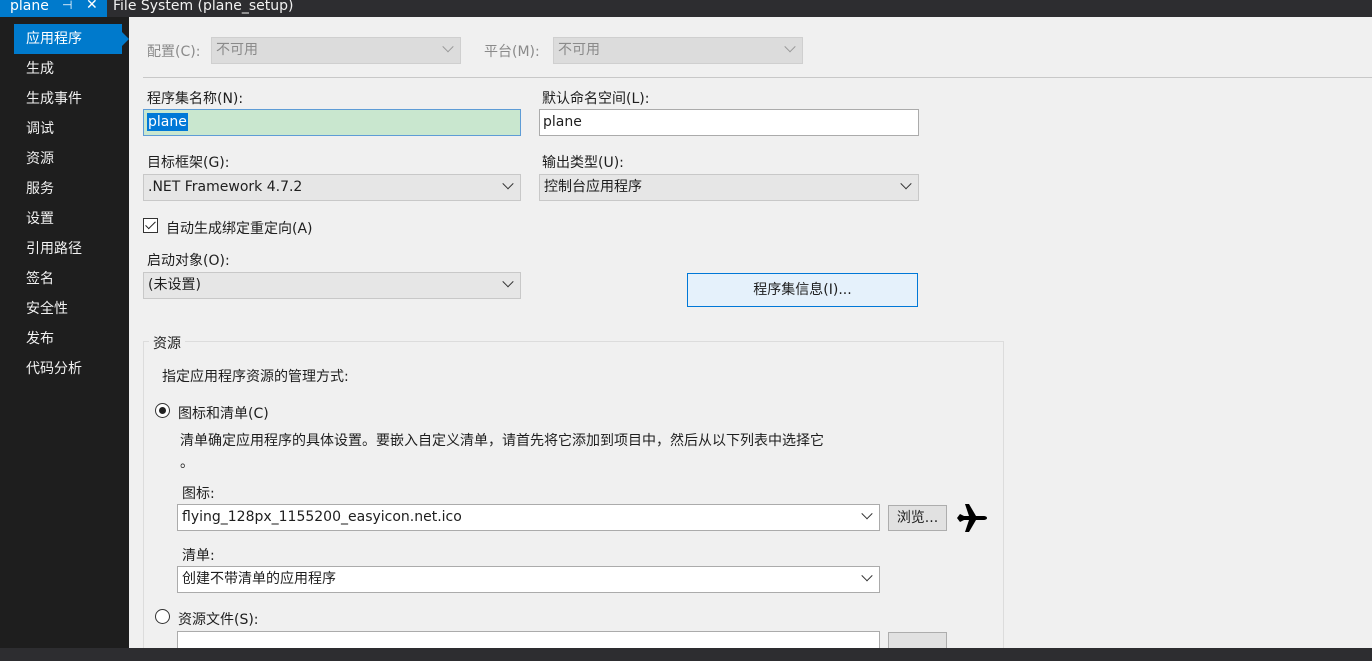 The image size is (1372, 661). Describe the element at coordinates (92, 6) in the screenshot. I see `close-icon: ✕` at that location.